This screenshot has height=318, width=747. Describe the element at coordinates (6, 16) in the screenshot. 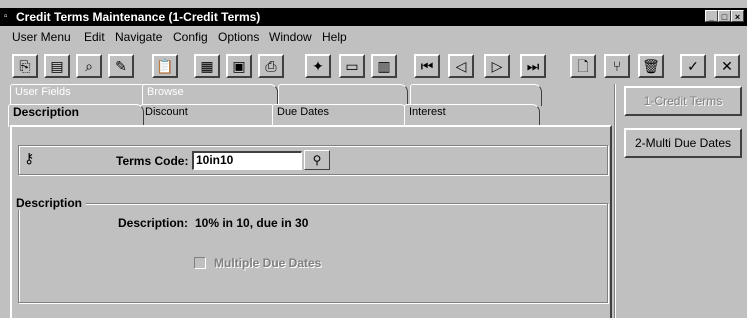

I see `system-menu-icon: ▫` at that location.